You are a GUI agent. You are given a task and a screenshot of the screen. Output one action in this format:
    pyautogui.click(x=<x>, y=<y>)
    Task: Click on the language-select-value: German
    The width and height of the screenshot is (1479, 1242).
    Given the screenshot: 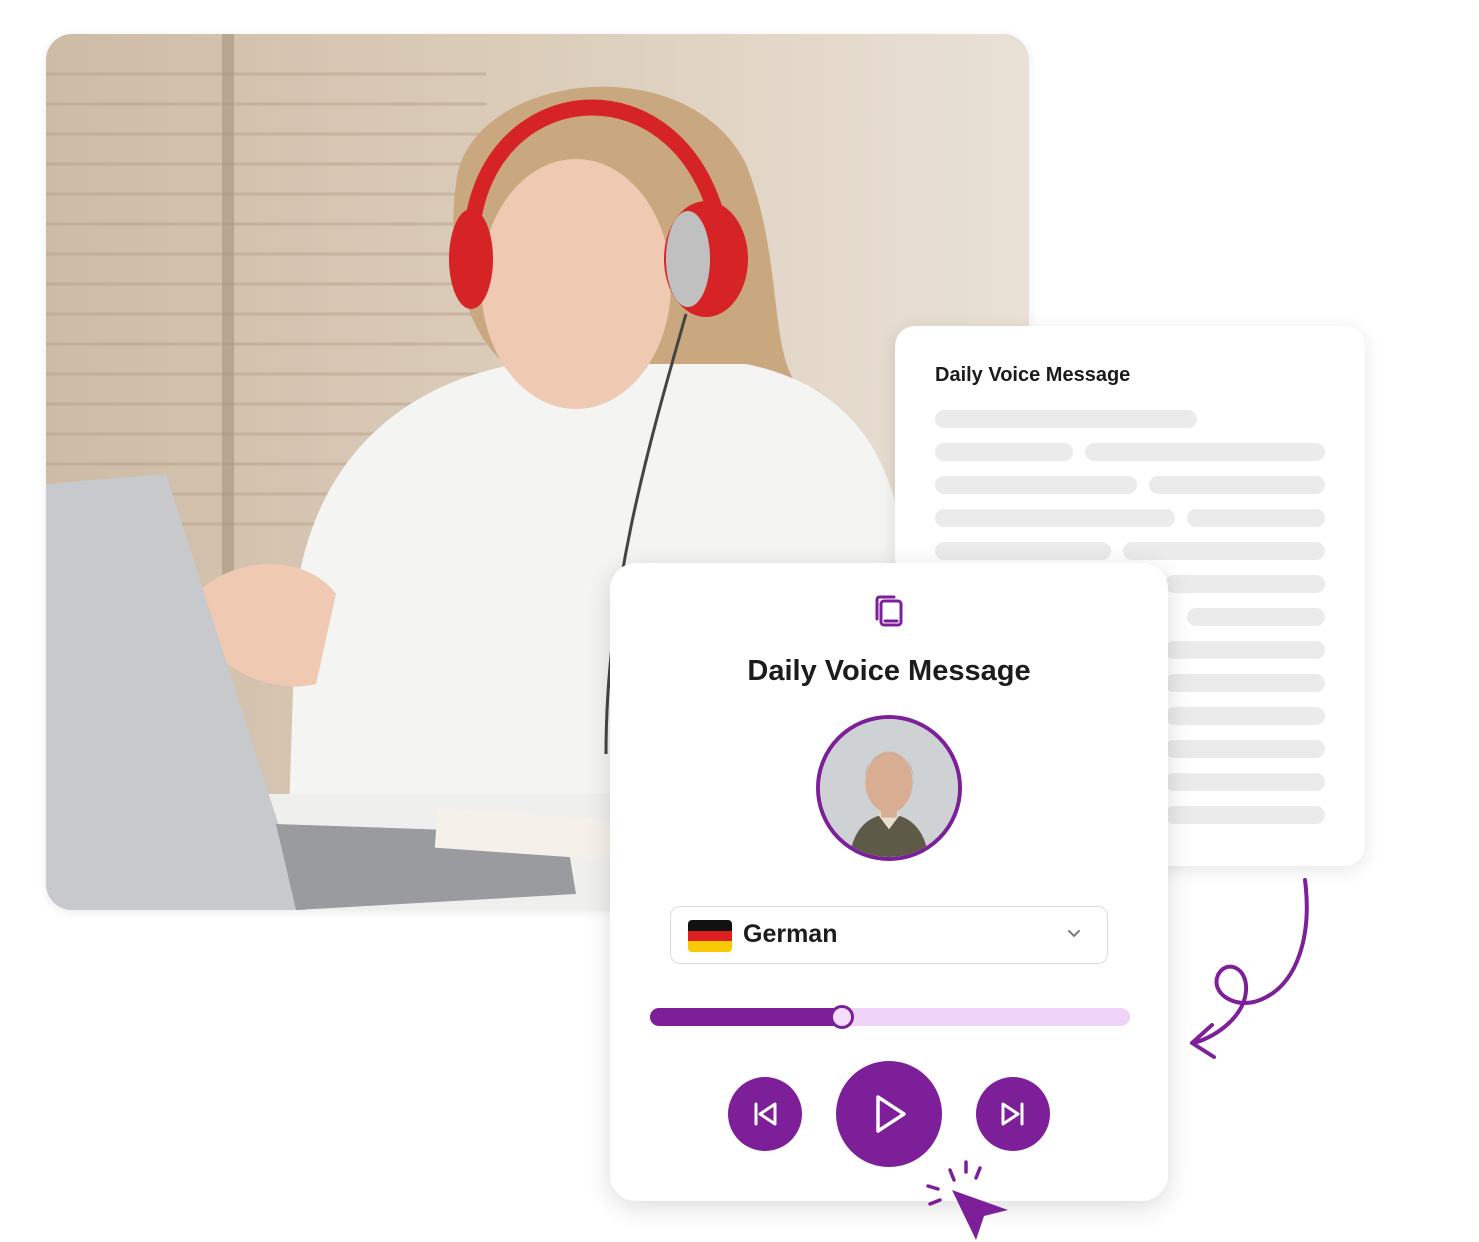 What is the action you would take?
    pyautogui.click(x=790, y=934)
    